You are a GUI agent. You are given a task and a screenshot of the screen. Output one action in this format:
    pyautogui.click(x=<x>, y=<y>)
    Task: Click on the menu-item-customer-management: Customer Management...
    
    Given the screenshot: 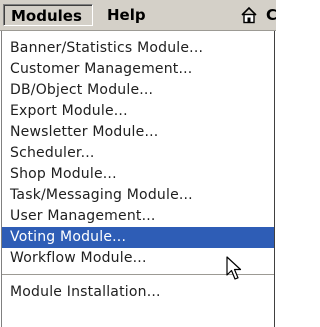 What is the action you would take?
    pyautogui.click(x=138, y=69)
    